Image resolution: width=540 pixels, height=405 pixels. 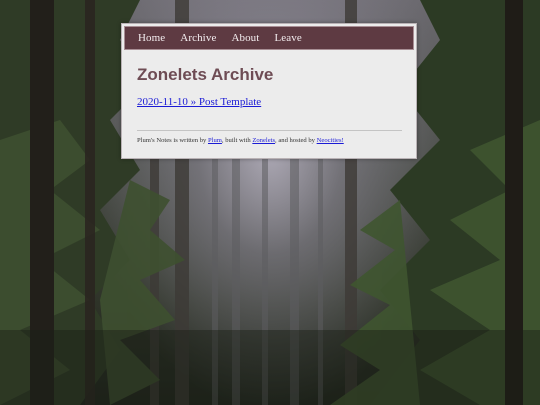 What do you see at coordinates (198, 38) in the screenshot?
I see `nav-archive-link: Archive` at bounding box center [198, 38].